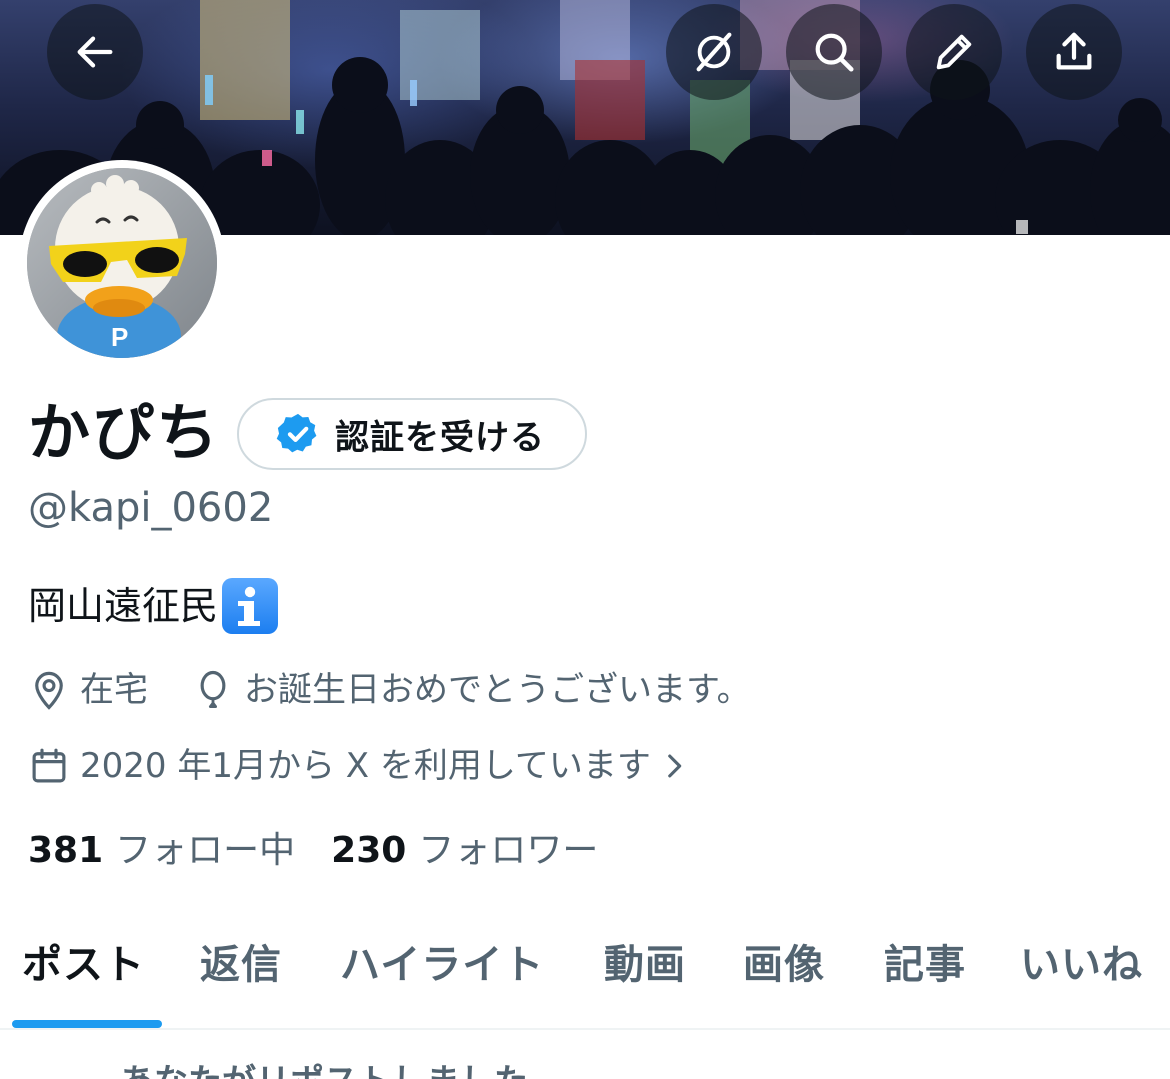  Describe the element at coordinates (324, 1070) in the screenshot. I see `repost-context: あなたがリポストしました` at that location.